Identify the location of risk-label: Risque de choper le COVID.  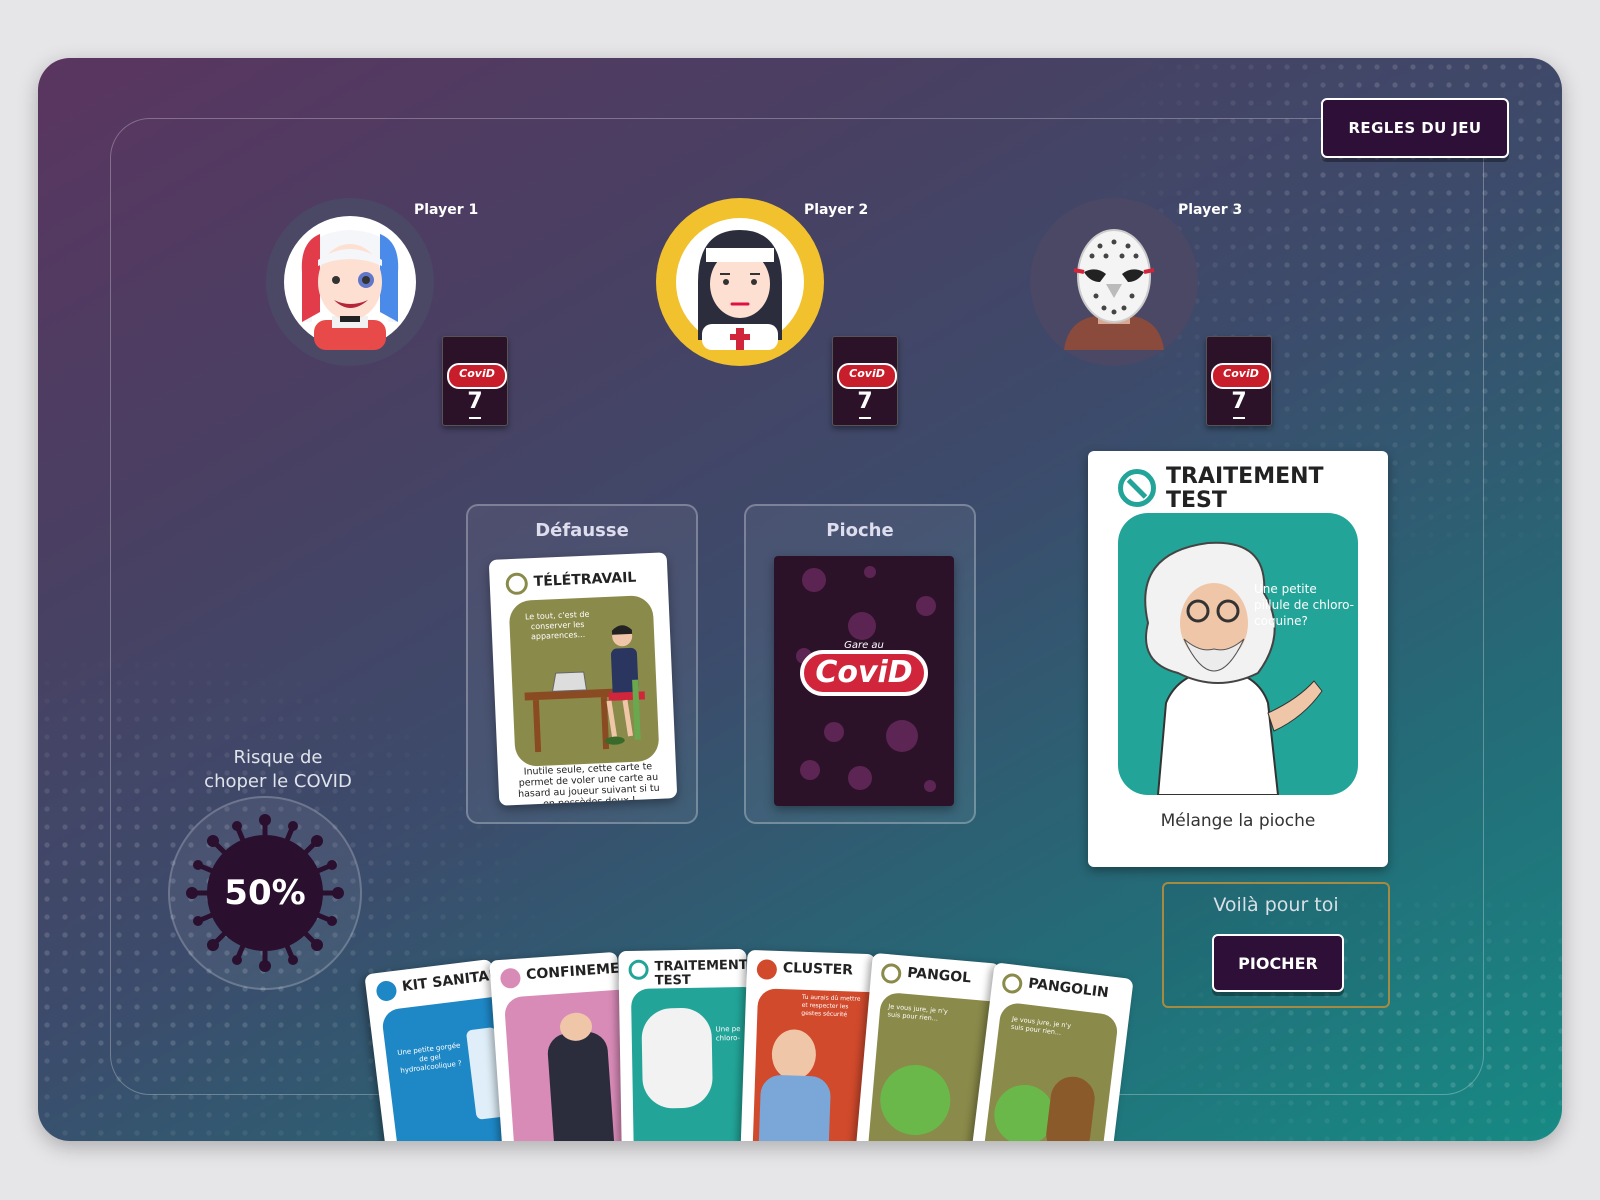
(278, 770).